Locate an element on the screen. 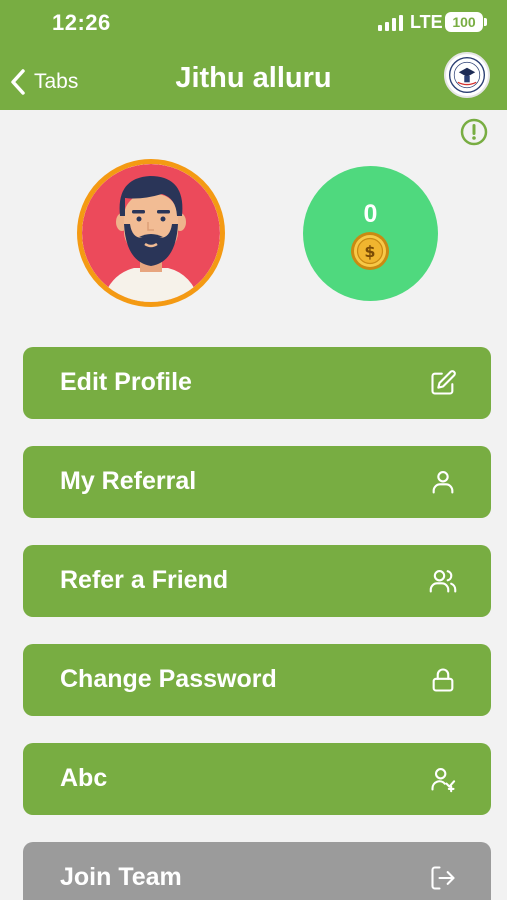  menu-label: Change Password is located at coordinates (168, 679).